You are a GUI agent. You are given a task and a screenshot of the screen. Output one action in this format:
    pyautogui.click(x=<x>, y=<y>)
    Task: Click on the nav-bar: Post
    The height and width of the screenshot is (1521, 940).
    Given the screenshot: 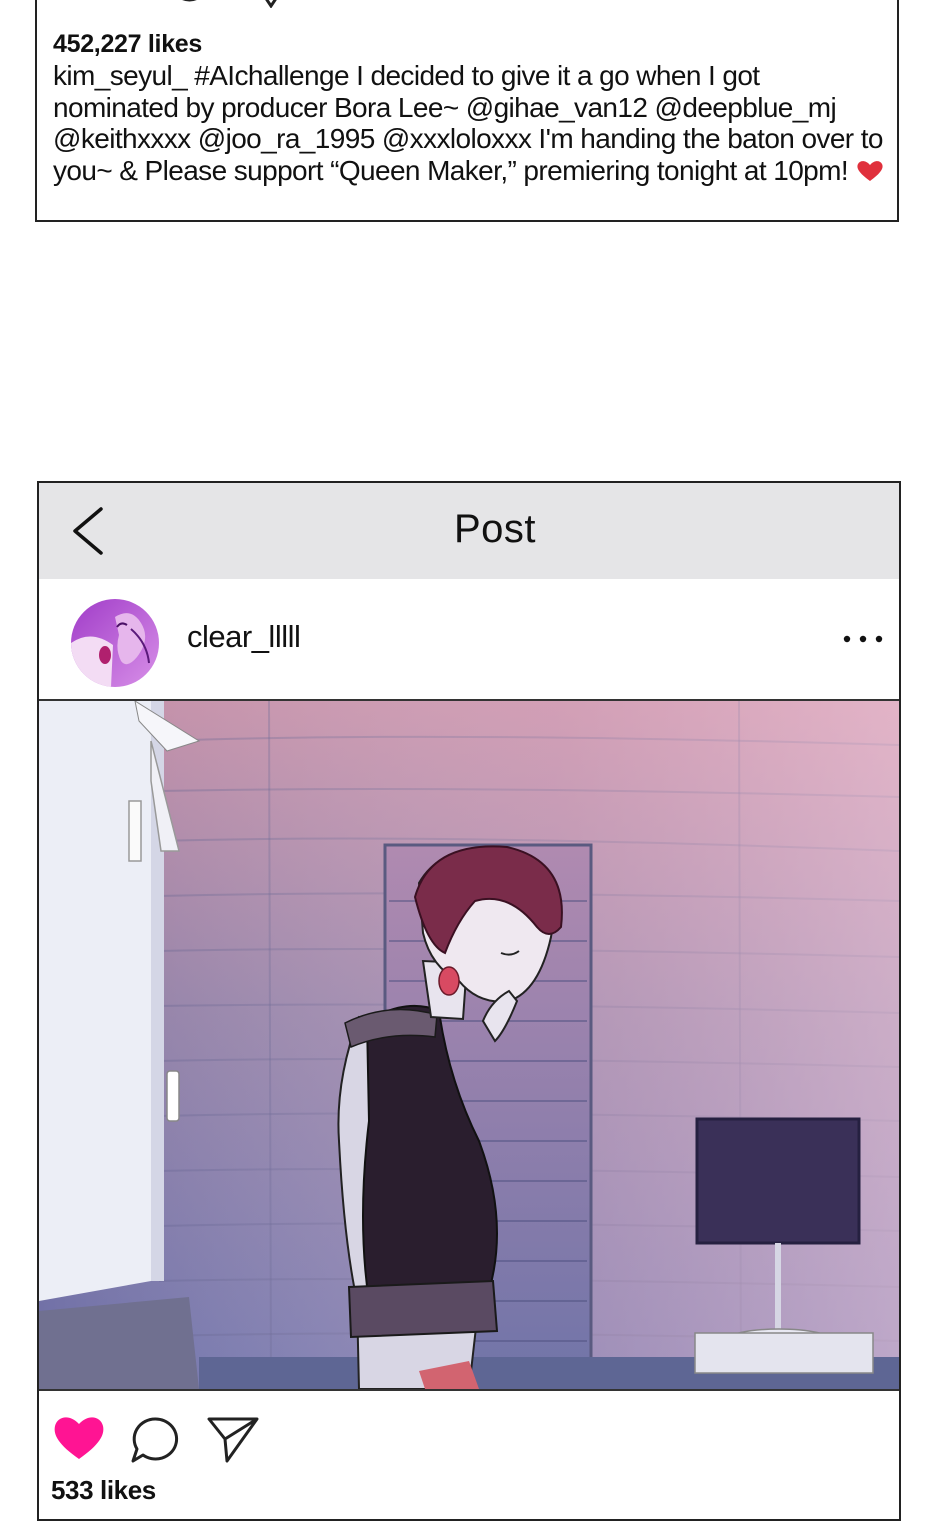 What is the action you would take?
    pyautogui.click(x=469, y=531)
    